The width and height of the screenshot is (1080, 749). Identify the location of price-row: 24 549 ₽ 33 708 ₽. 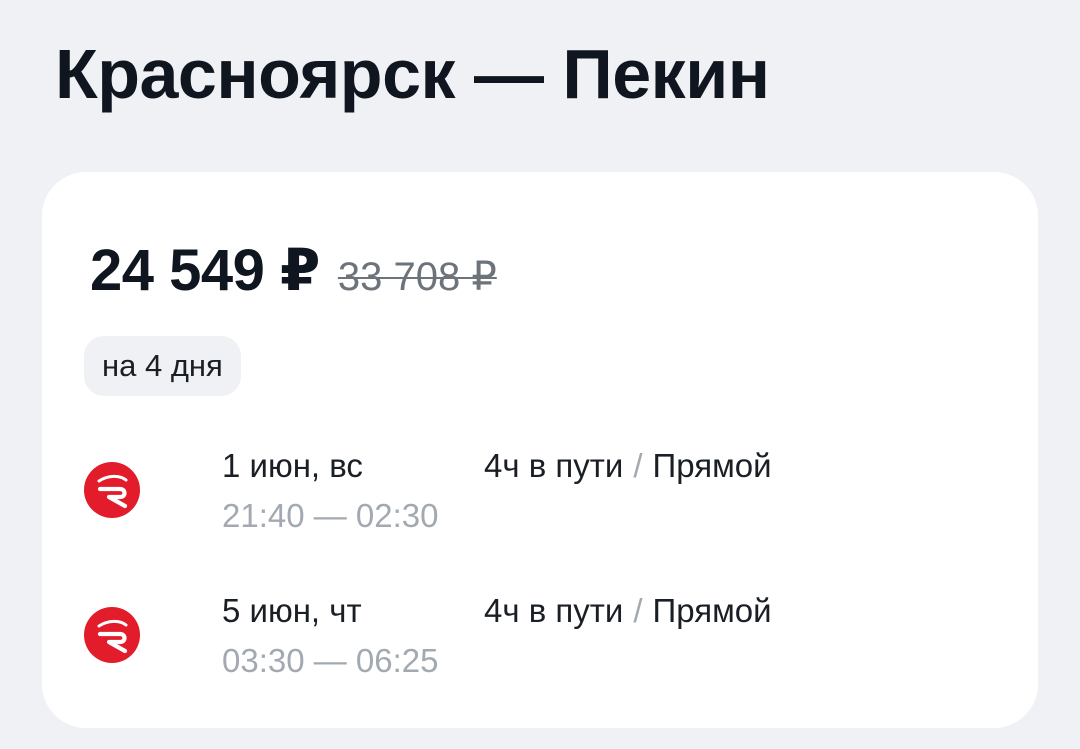
(293, 271).